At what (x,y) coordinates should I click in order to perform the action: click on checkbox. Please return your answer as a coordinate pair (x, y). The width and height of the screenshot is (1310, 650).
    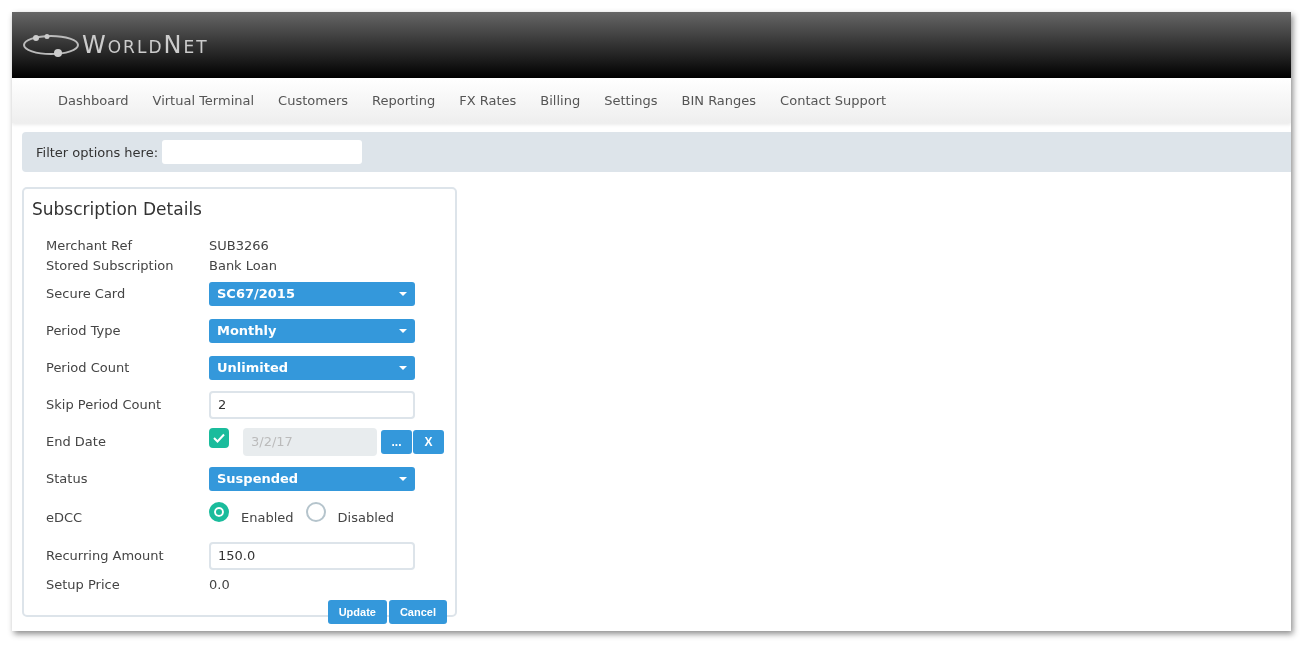
    Looking at the image, I should click on (219, 437).